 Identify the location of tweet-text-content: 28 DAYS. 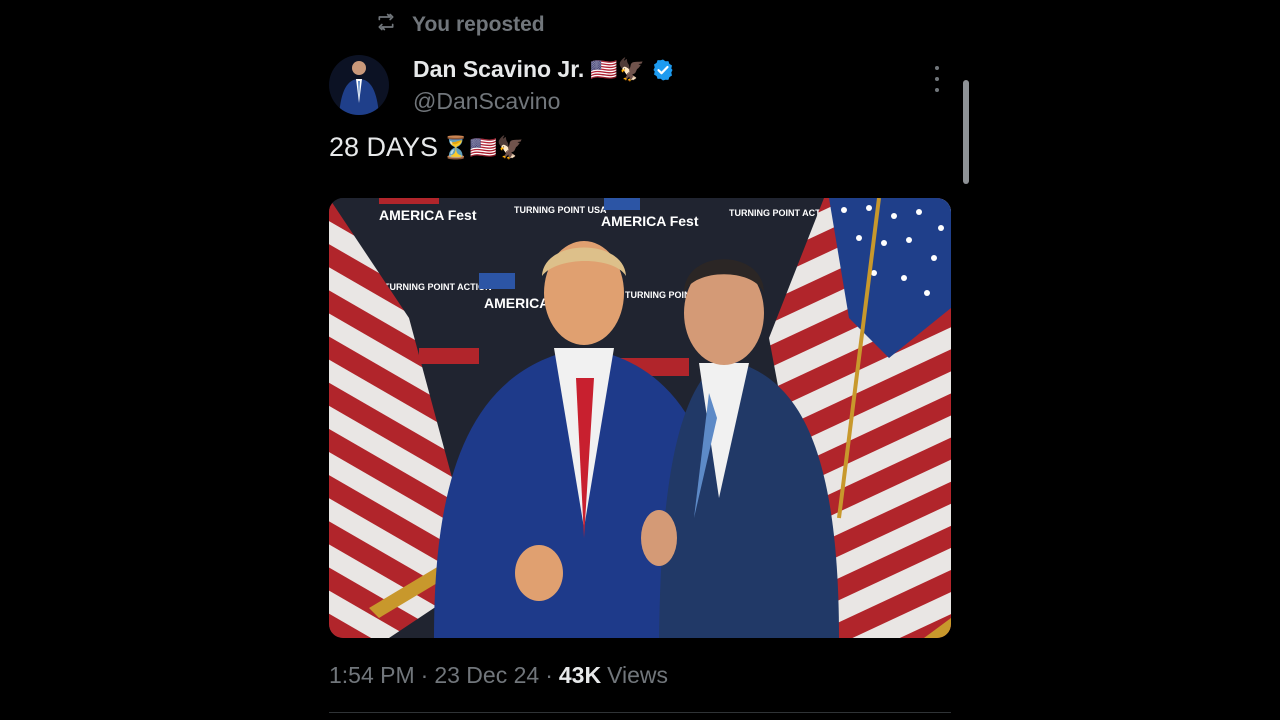
(384, 147).